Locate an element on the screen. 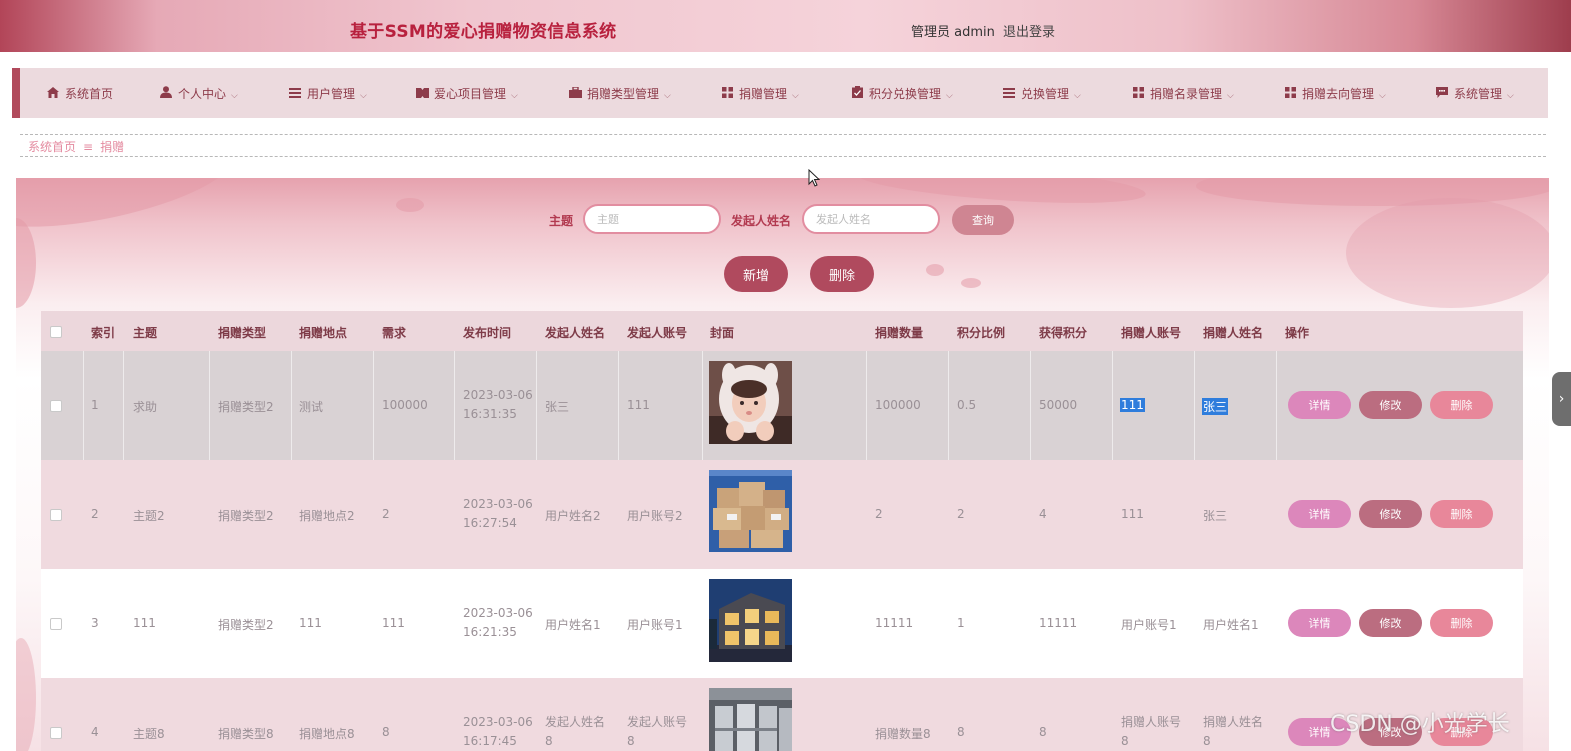  cell-quantity: 2 is located at coordinates (879, 514).